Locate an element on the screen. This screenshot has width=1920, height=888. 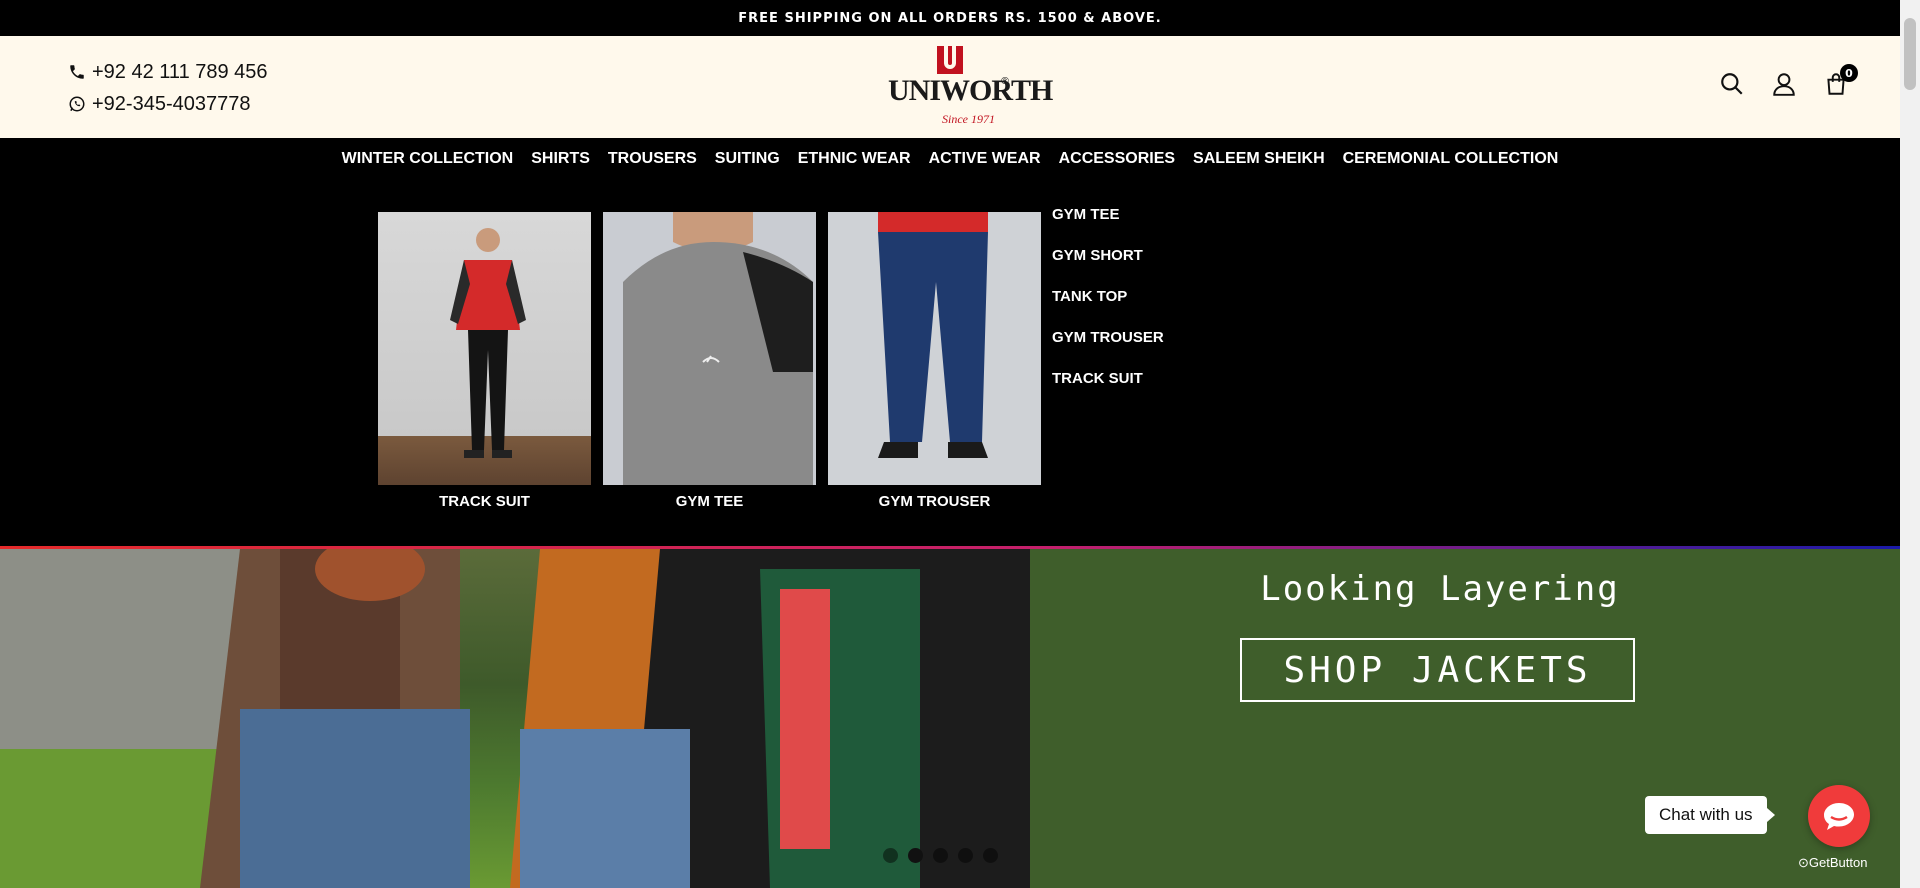
nav-item-trousers: TROUSERS is located at coordinates (652, 159).